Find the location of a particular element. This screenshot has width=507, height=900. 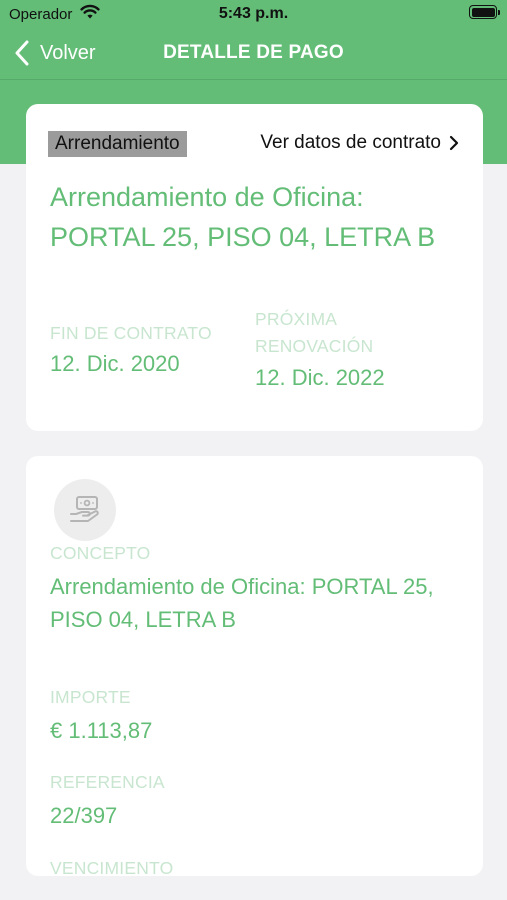

renewal-label: PRÓXIMA RENOVACIÓN is located at coordinates (314, 332).